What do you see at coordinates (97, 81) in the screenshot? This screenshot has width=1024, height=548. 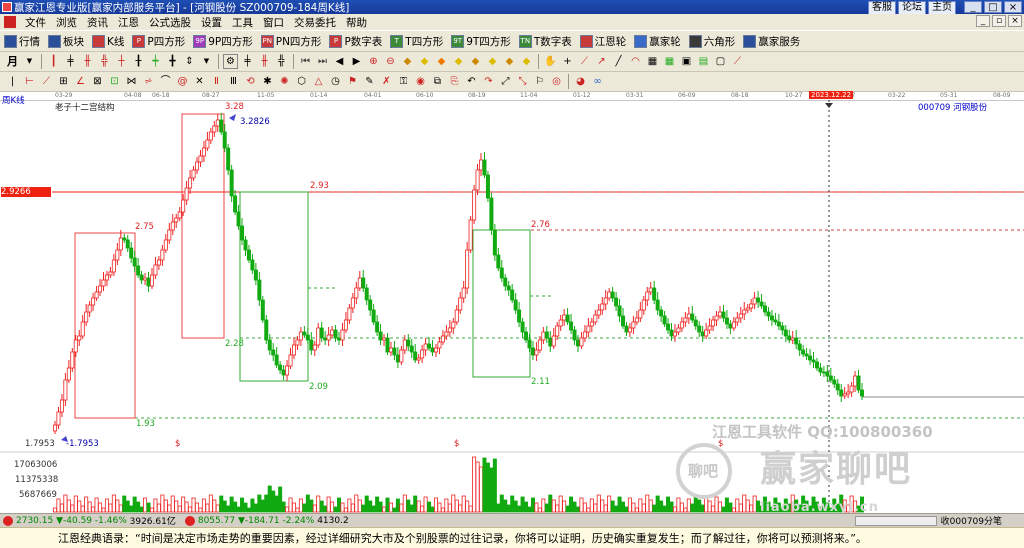 I see `gann-box-icon: ⊠` at bounding box center [97, 81].